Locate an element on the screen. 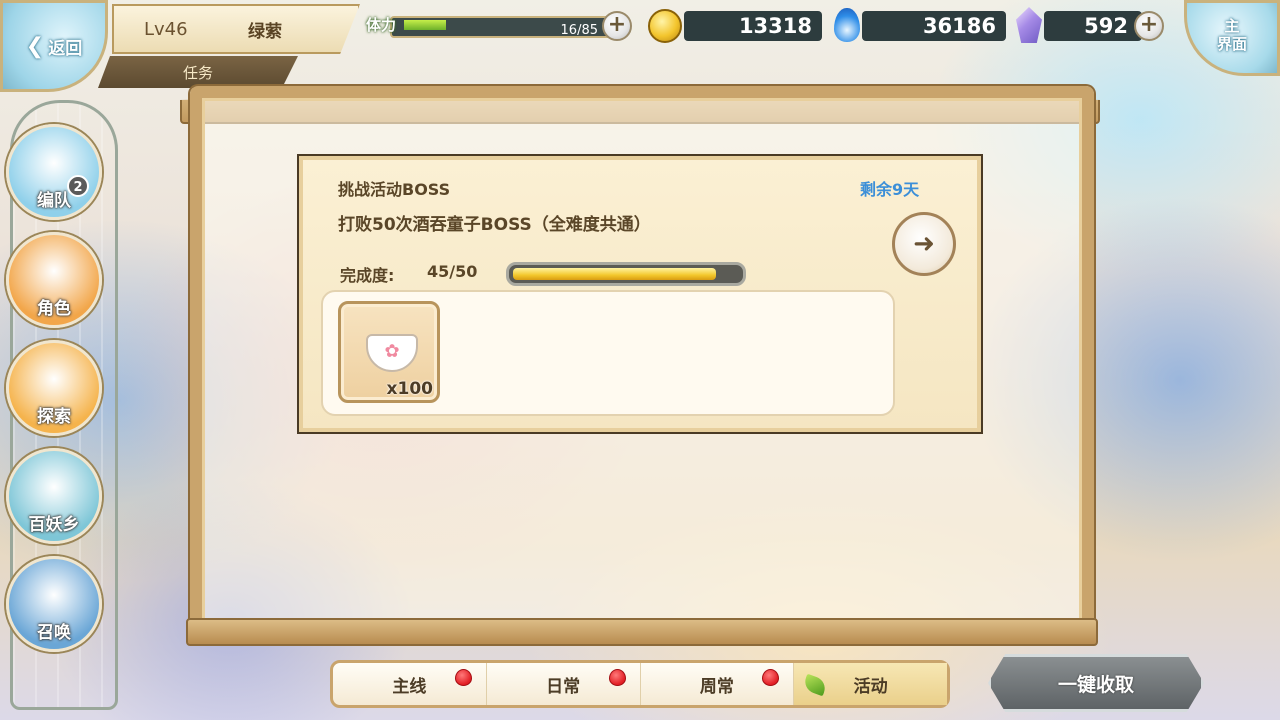  blue-flame-amount: 36186 is located at coordinates (934, 26).